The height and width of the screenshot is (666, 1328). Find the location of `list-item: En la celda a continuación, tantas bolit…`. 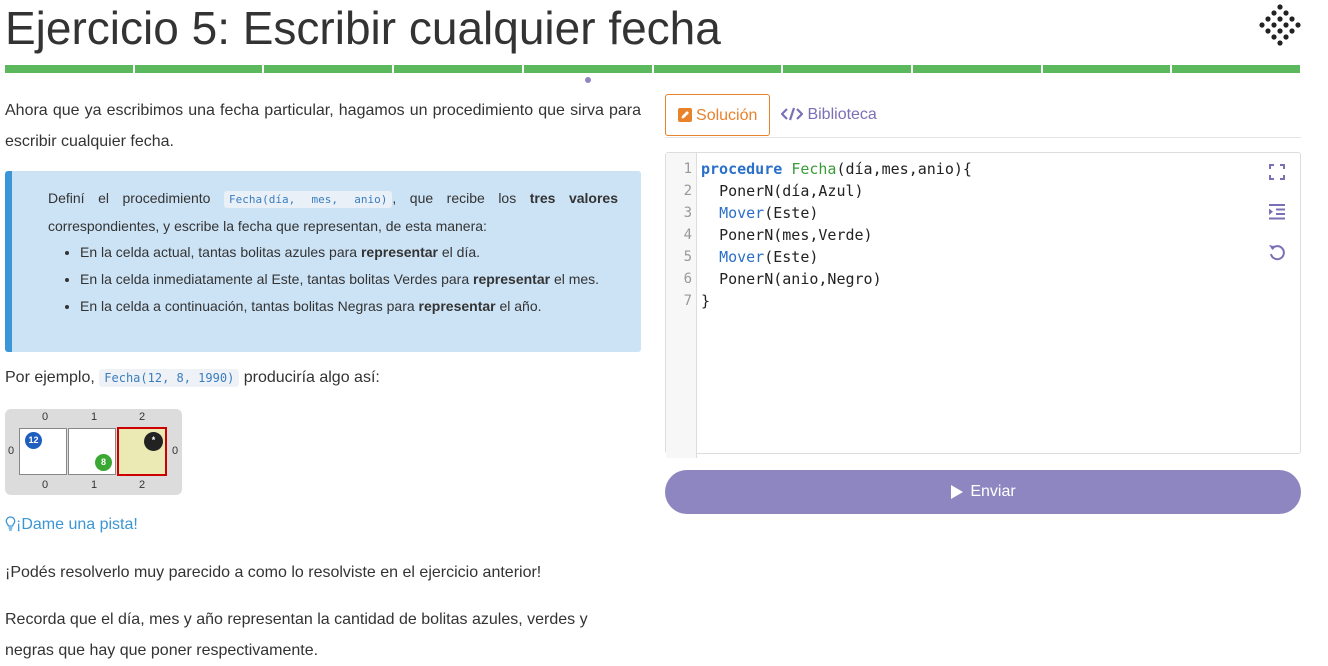

list-item: En la celda a continuación, tantas bolit… is located at coordinates (339, 306).